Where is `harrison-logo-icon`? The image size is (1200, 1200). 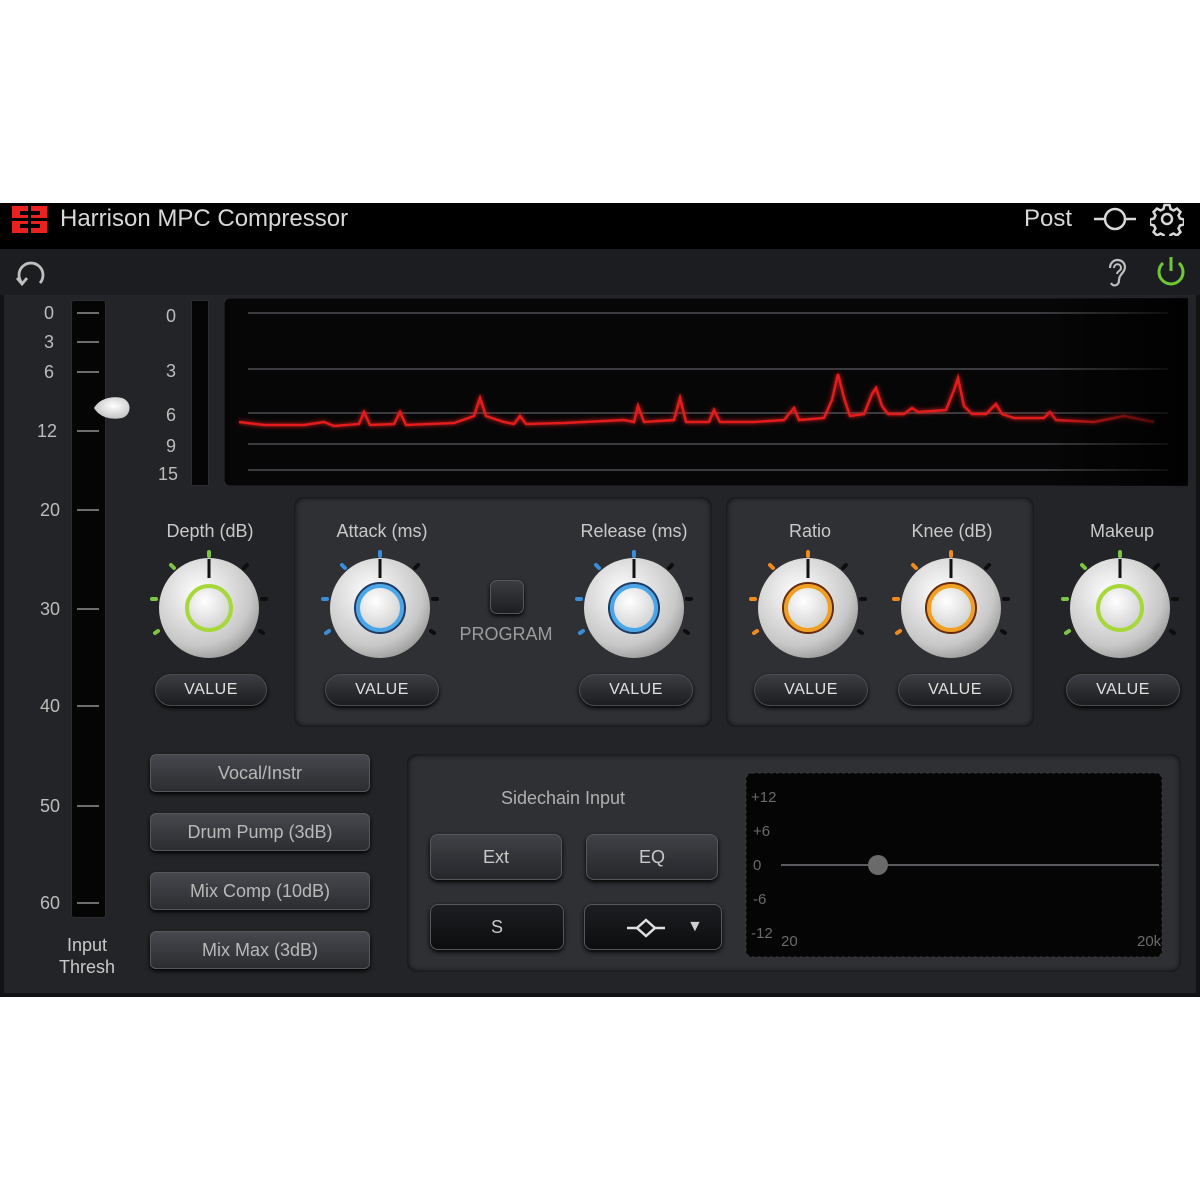 harrison-logo-icon is located at coordinates (29, 219).